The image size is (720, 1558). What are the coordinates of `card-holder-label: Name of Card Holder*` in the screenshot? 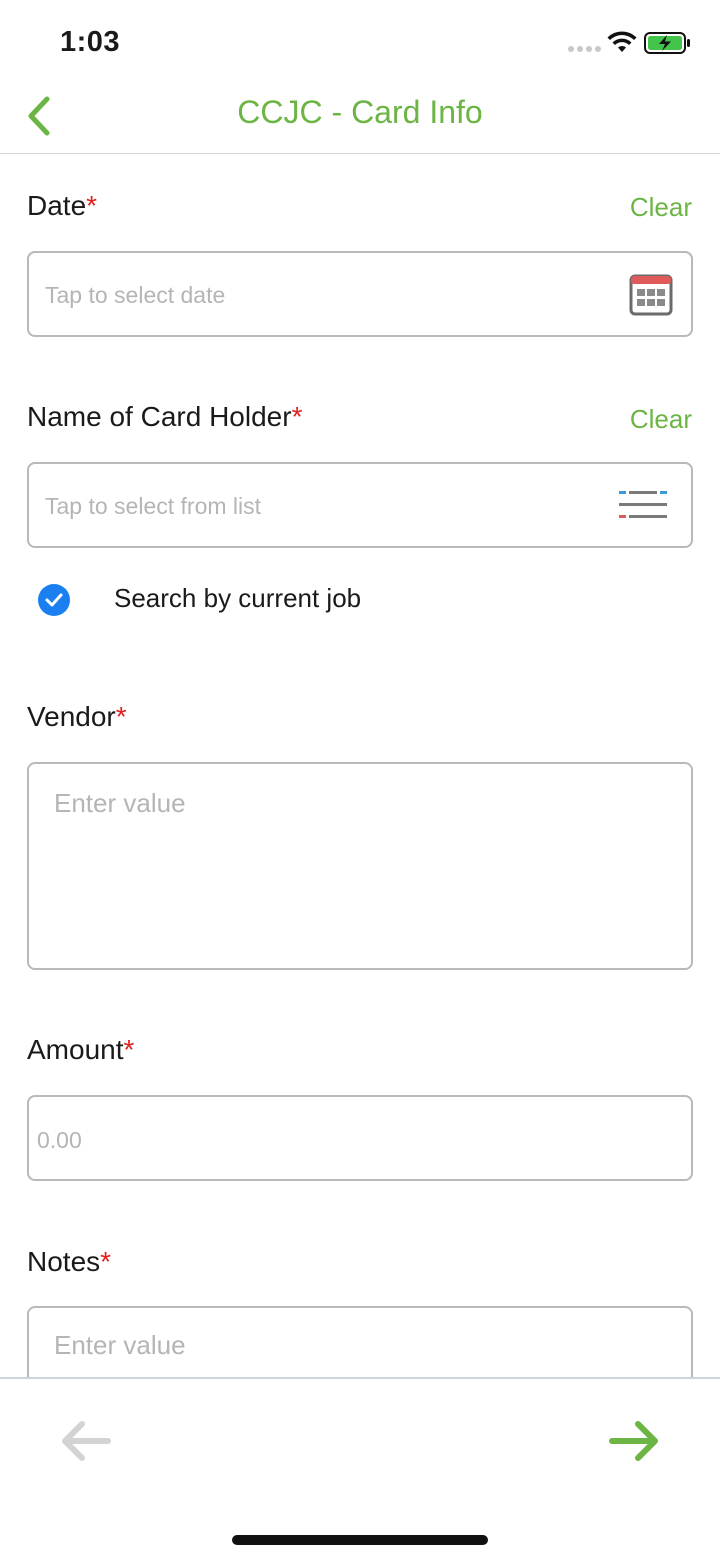 It's located at (164, 417).